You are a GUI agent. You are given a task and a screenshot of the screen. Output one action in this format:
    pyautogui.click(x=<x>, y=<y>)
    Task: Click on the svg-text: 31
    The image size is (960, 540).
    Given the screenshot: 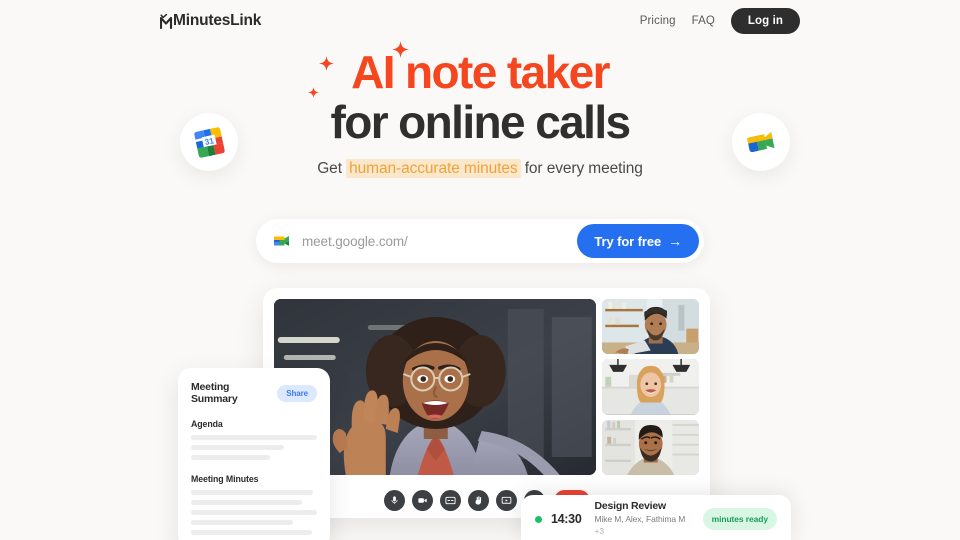 What is the action you would take?
    pyautogui.click(x=208, y=141)
    